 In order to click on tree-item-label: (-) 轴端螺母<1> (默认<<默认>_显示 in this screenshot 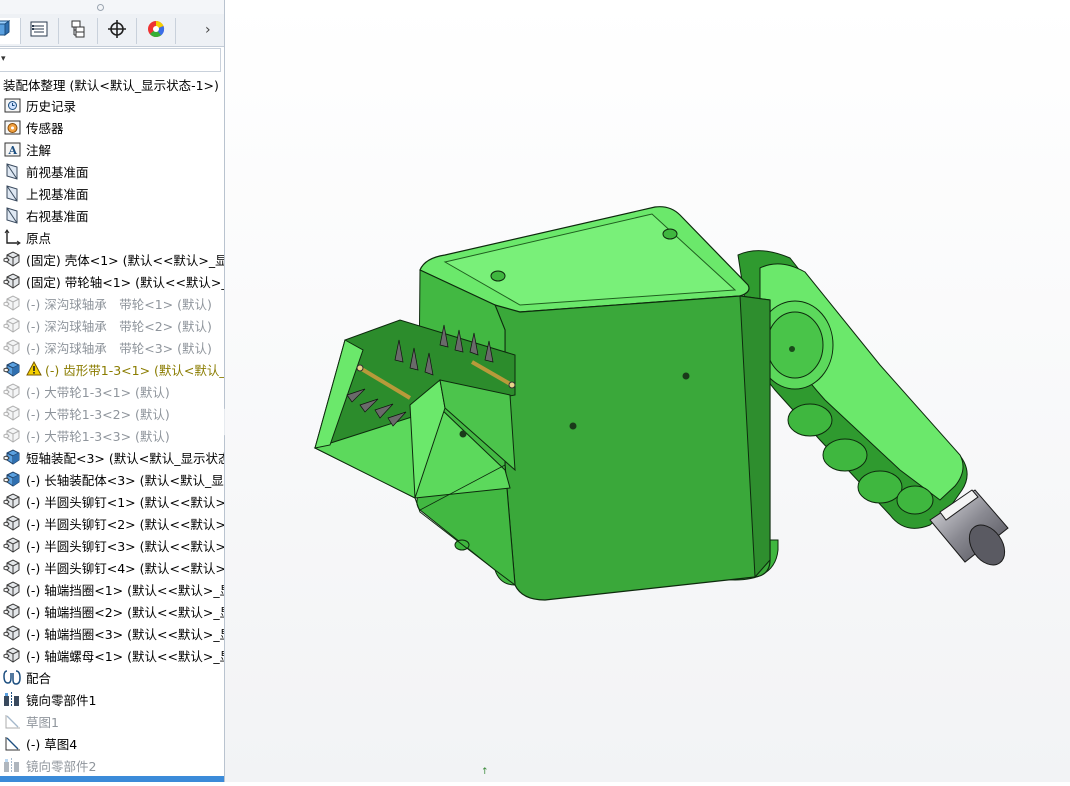, I will do `click(125, 656)`.